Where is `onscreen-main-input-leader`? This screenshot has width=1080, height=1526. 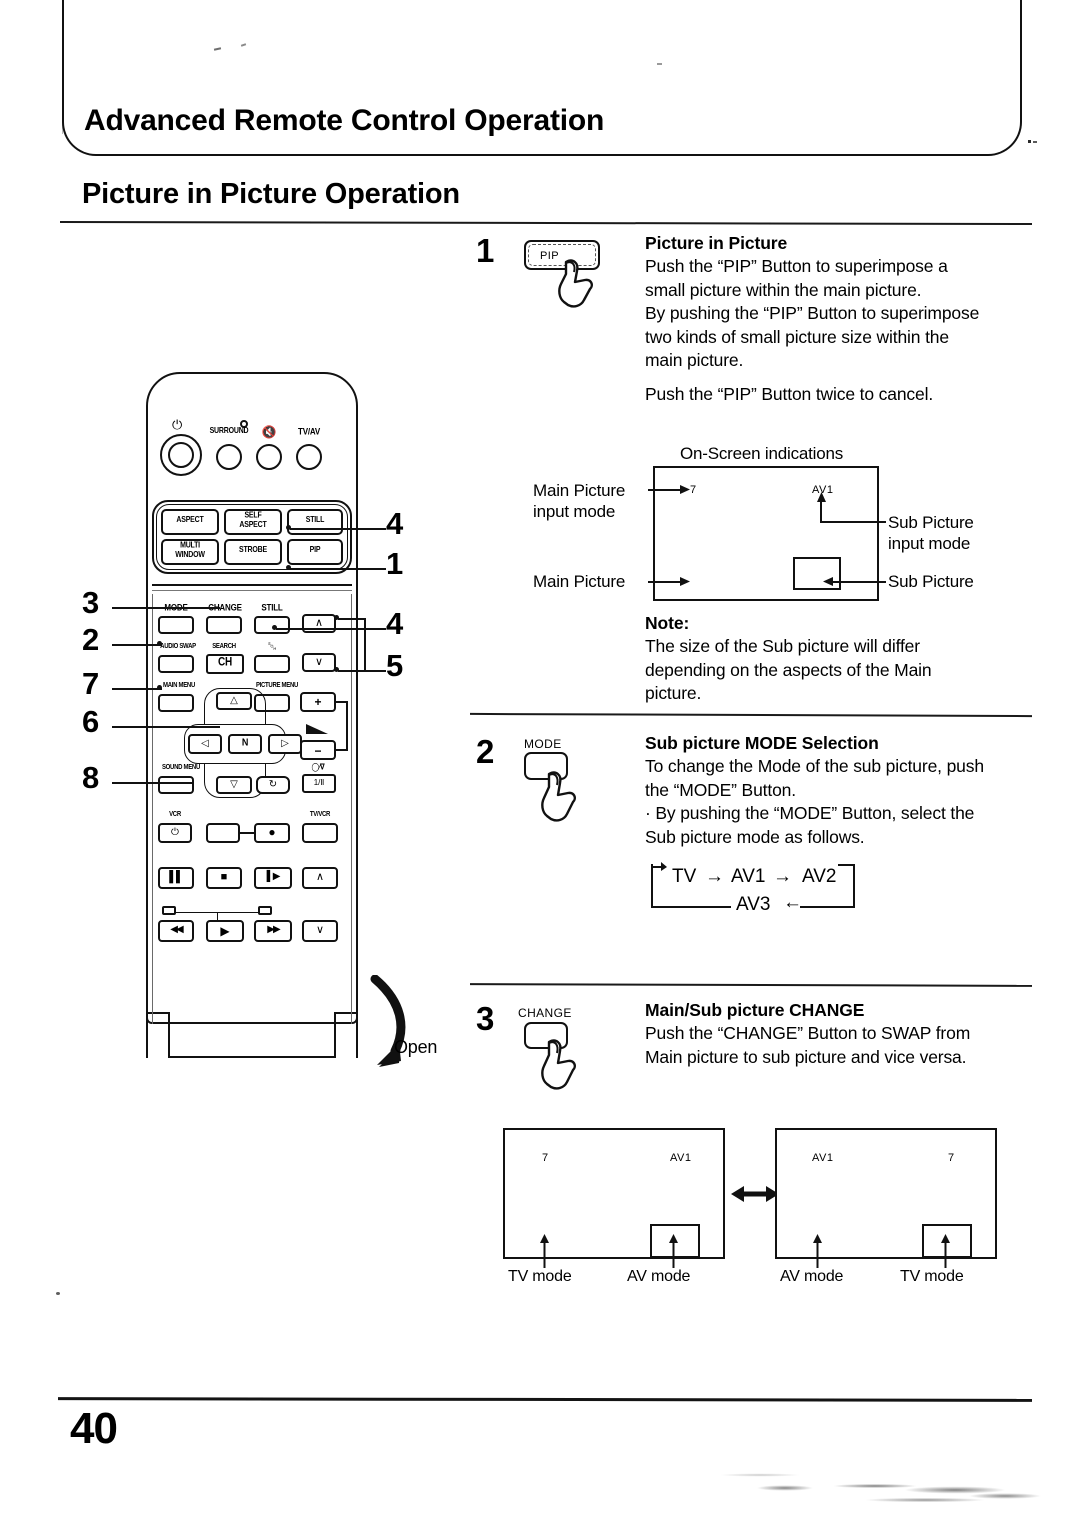 onscreen-main-input-leader is located at coordinates (666, 490).